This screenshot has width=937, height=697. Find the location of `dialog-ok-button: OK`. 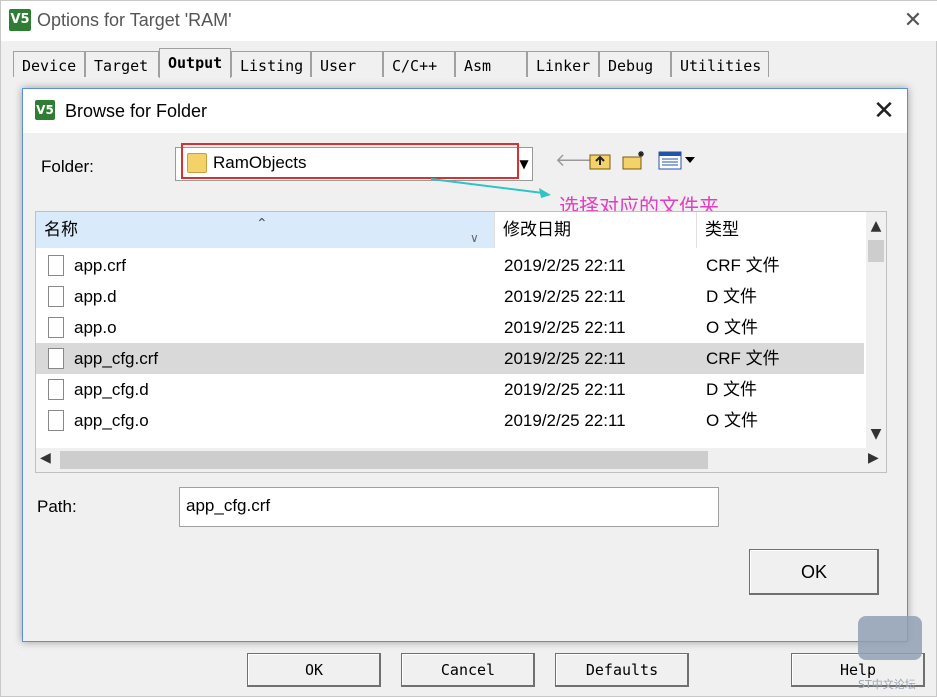

dialog-ok-button: OK is located at coordinates (814, 572).